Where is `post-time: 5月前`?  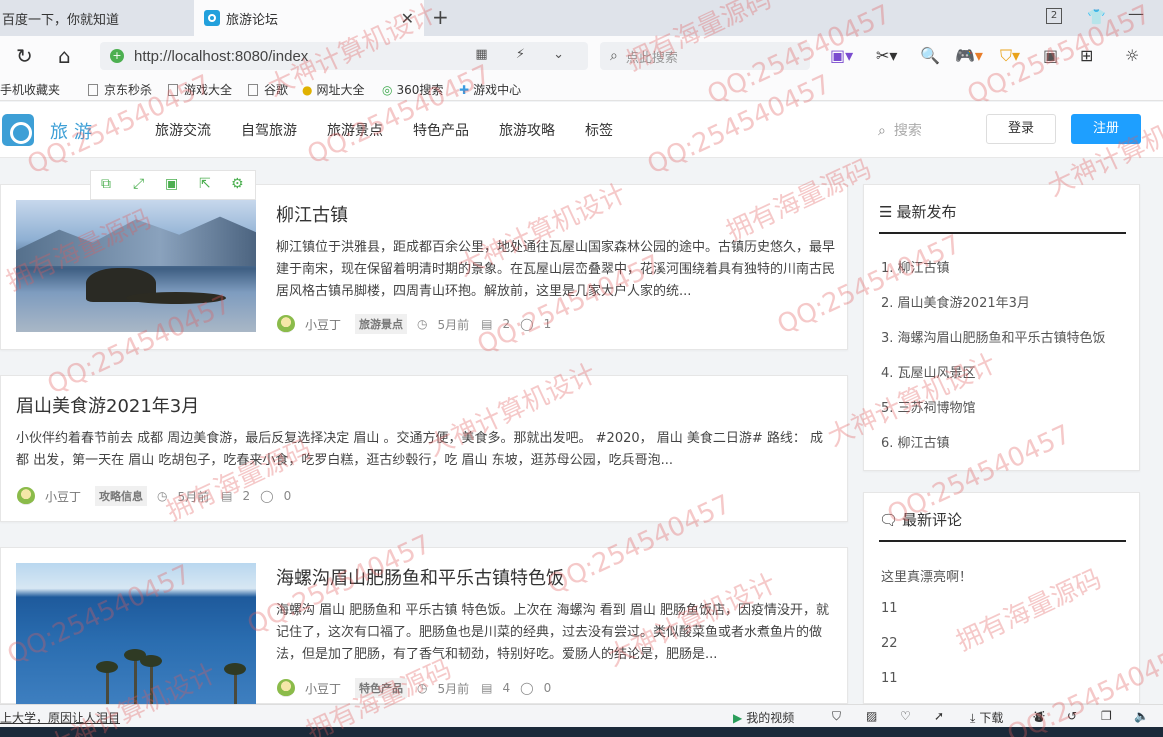 post-time: 5月前 is located at coordinates (193, 496).